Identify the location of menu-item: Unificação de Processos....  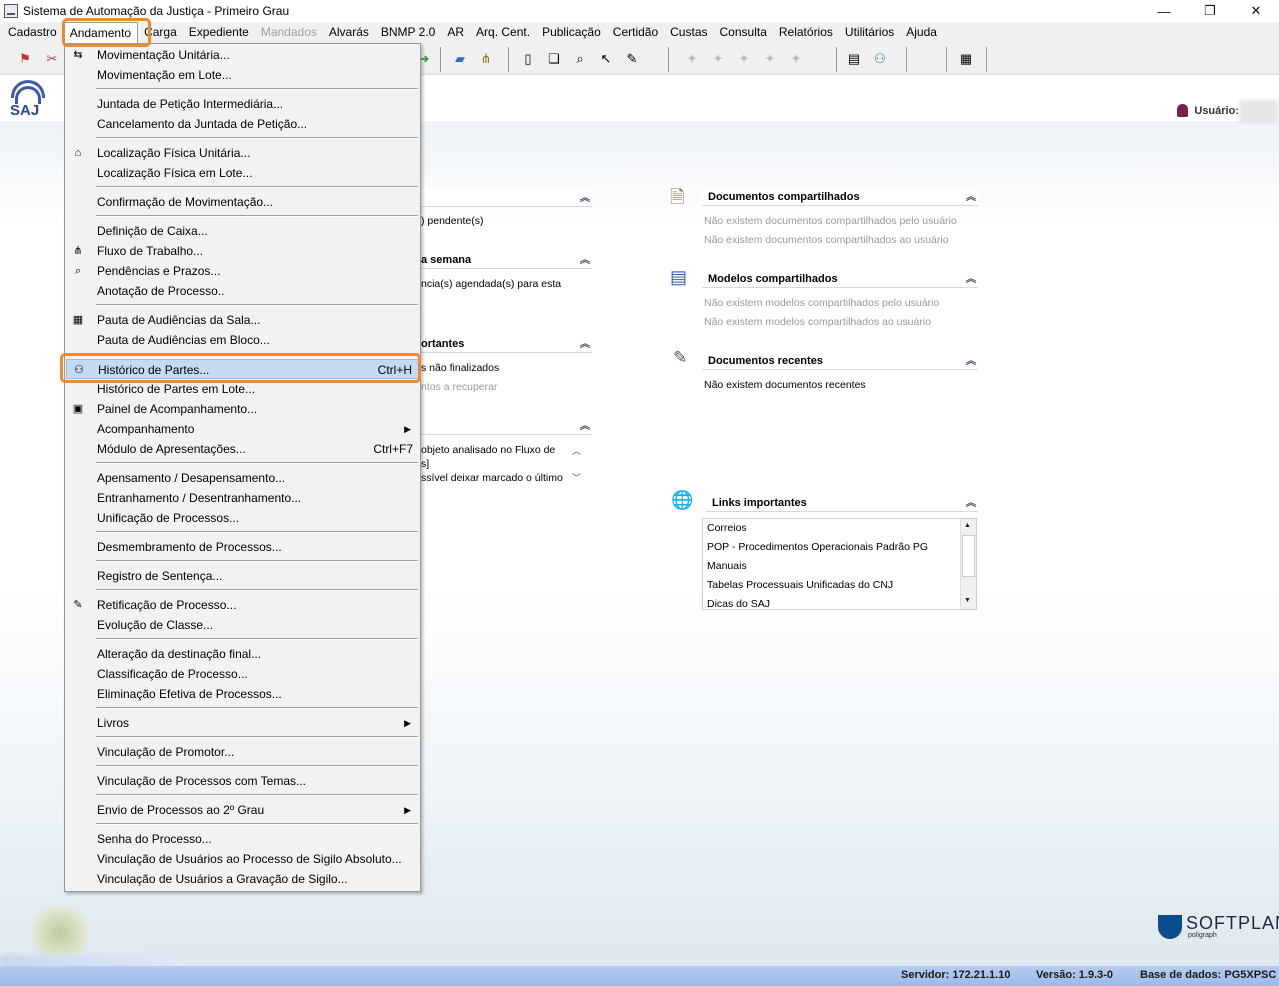
(242, 518).